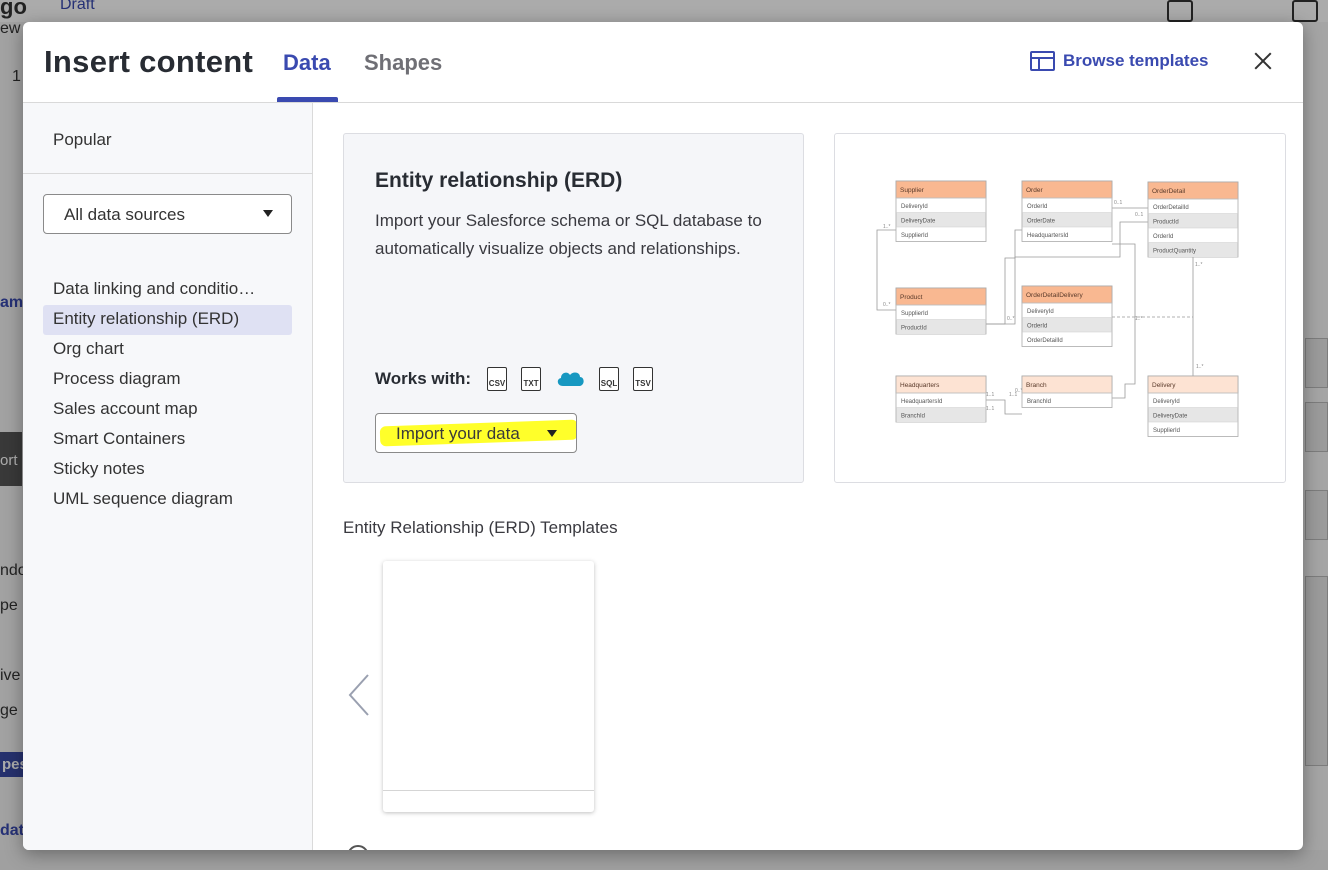 The width and height of the screenshot is (1328, 870). I want to click on erd-table-name: Product, so click(911, 297).